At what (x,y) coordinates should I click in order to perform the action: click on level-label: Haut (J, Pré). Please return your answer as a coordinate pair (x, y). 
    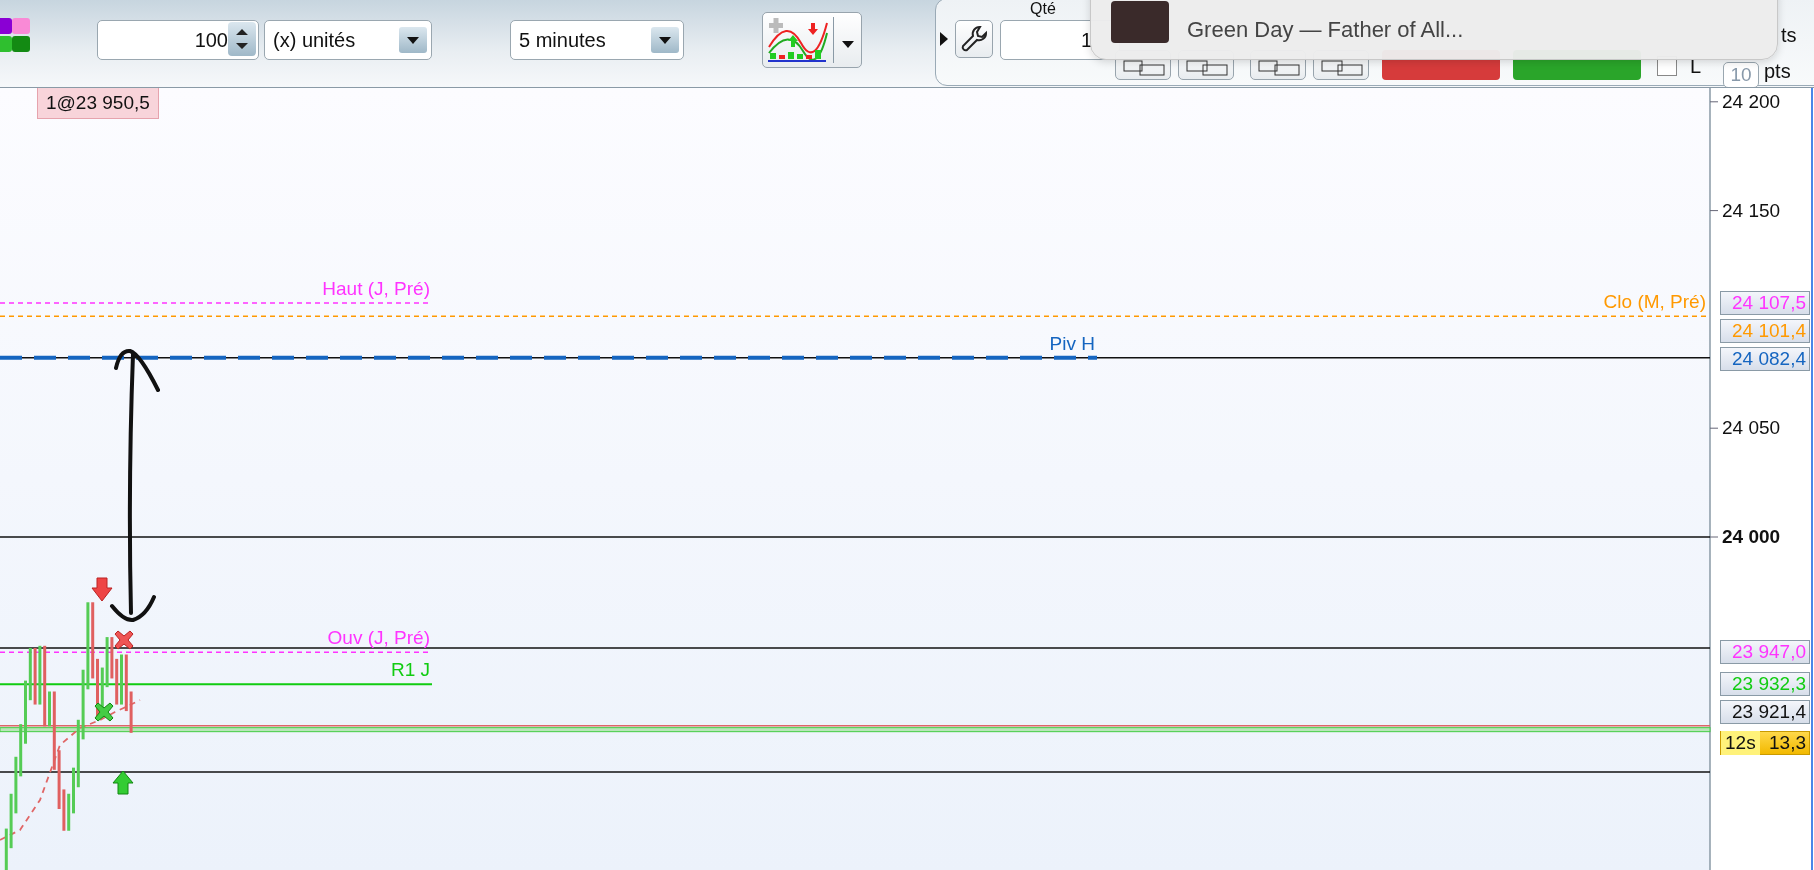
    Looking at the image, I should click on (376, 289).